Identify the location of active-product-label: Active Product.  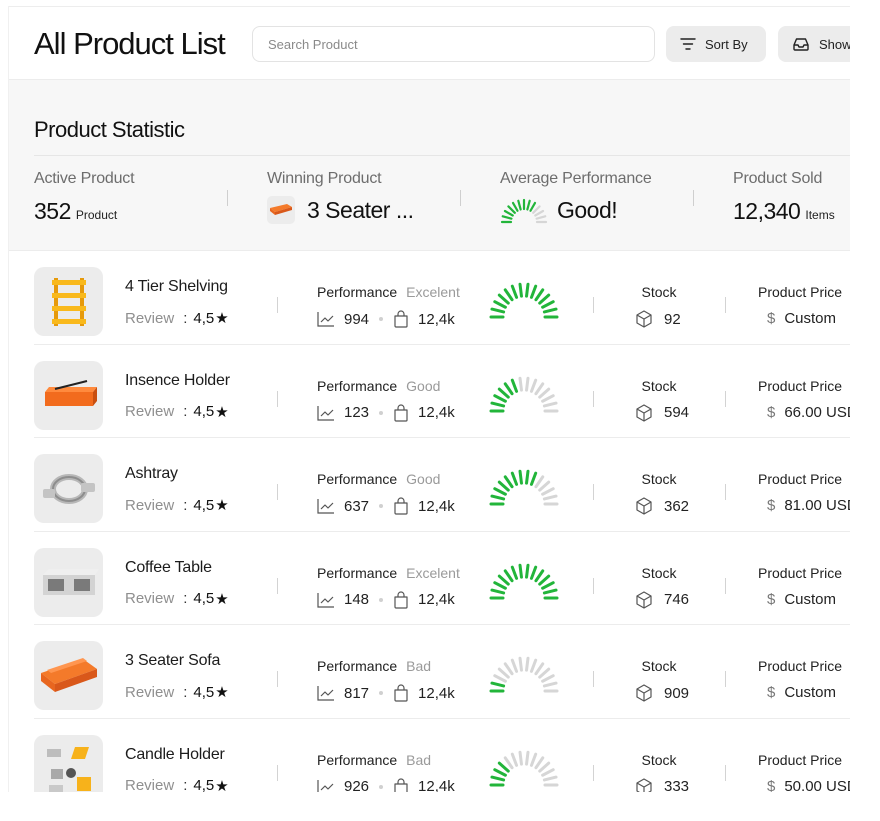
(84, 178).